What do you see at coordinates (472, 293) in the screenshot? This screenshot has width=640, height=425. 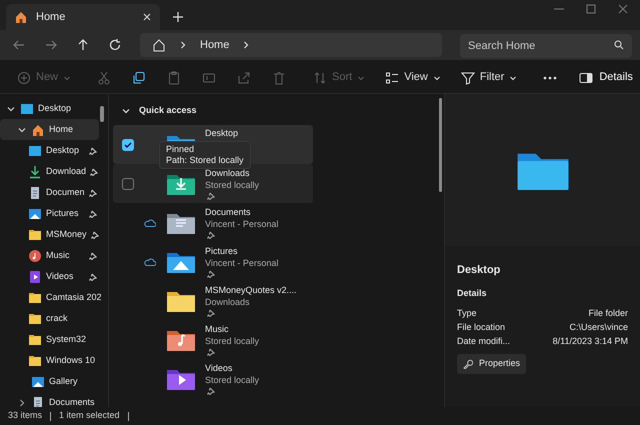 I see `section-heading: Details` at bounding box center [472, 293].